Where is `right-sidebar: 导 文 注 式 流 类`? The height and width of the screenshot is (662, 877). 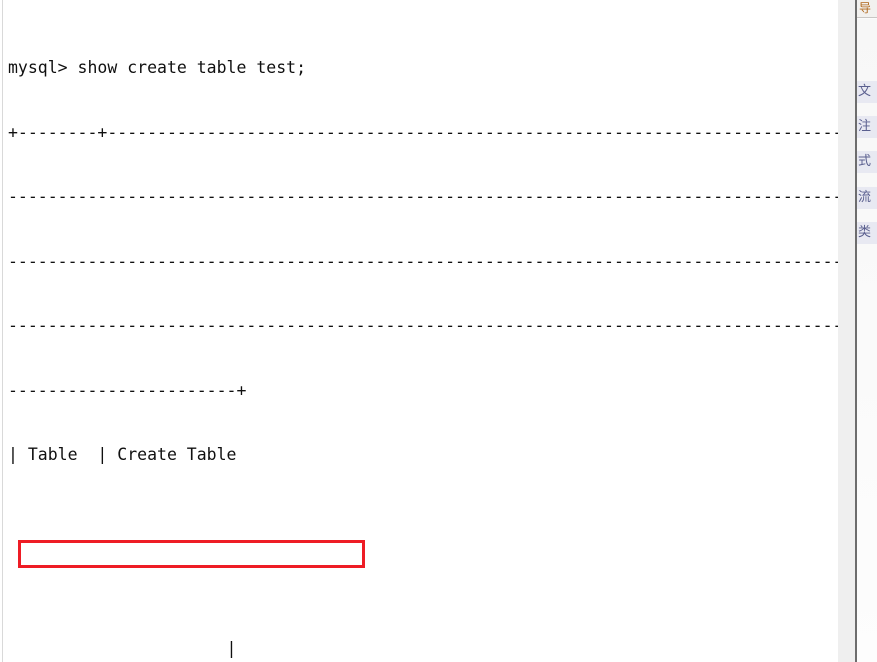
right-sidebar: 导 文 注 式 流 类 is located at coordinates (867, 331).